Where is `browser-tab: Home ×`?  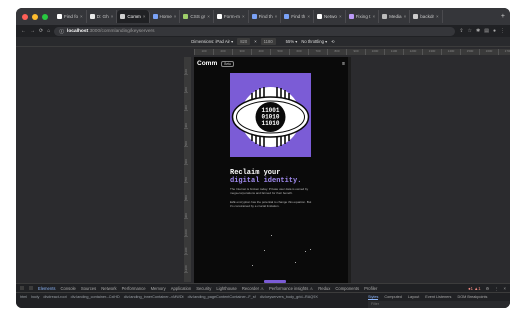
browser-tab: Home × is located at coordinates (165, 16).